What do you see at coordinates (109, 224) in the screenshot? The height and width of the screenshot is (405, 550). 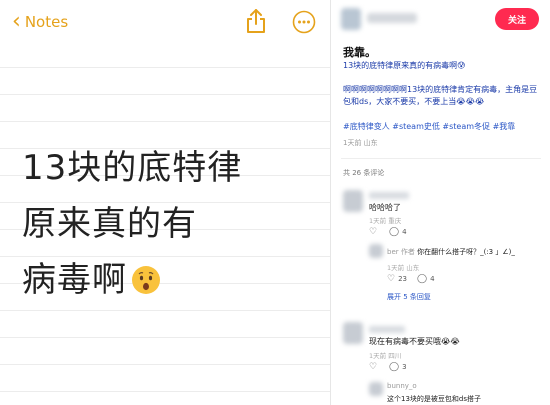 I see `note-line: 原来真的有` at bounding box center [109, 224].